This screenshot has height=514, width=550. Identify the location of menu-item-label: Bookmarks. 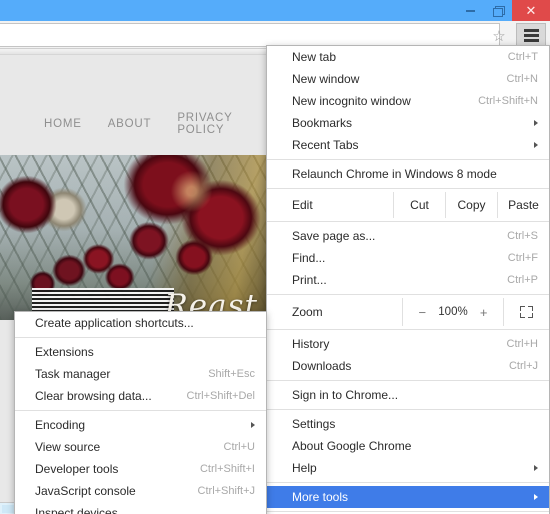
(322, 123).